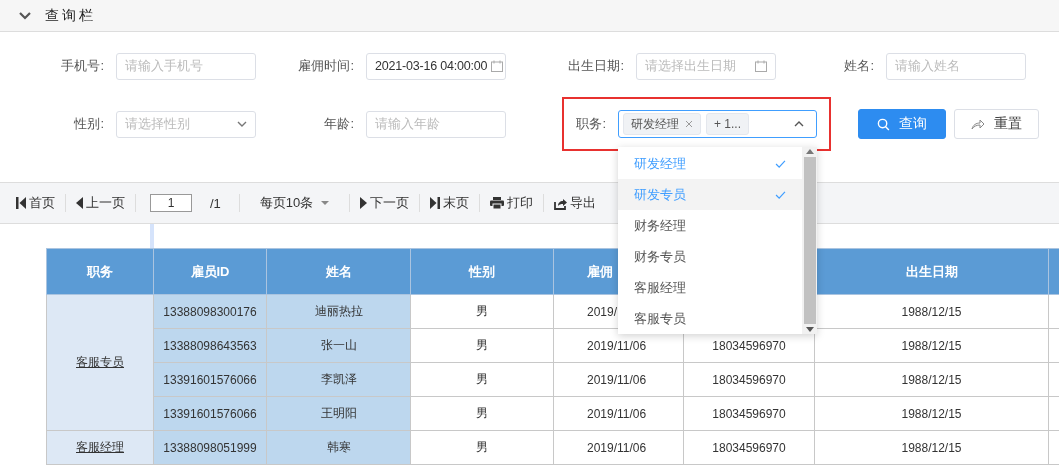 The width and height of the screenshot is (1059, 474). Describe the element at coordinates (710, 225) in the screenshot. I see `dropdown-option: 财务经理` at that location.